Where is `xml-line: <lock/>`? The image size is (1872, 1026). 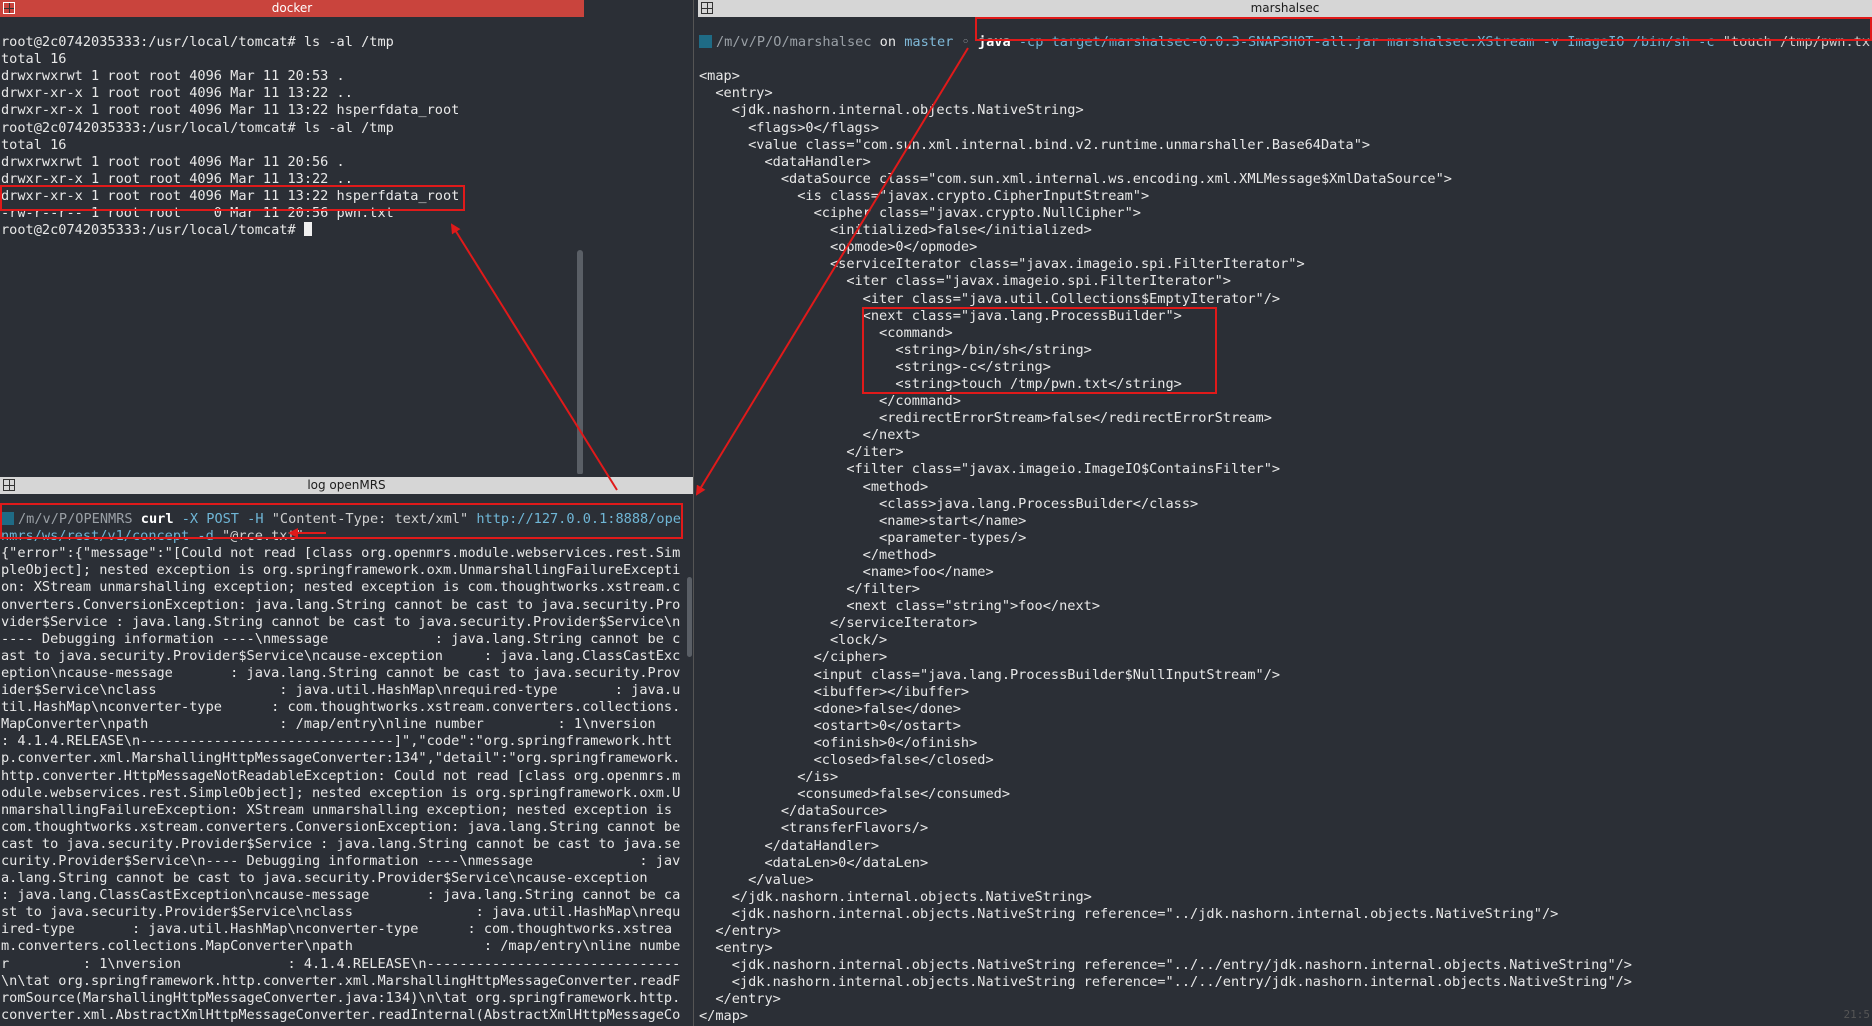
xml-line: <lock/> is located at coordinates (793, 640).